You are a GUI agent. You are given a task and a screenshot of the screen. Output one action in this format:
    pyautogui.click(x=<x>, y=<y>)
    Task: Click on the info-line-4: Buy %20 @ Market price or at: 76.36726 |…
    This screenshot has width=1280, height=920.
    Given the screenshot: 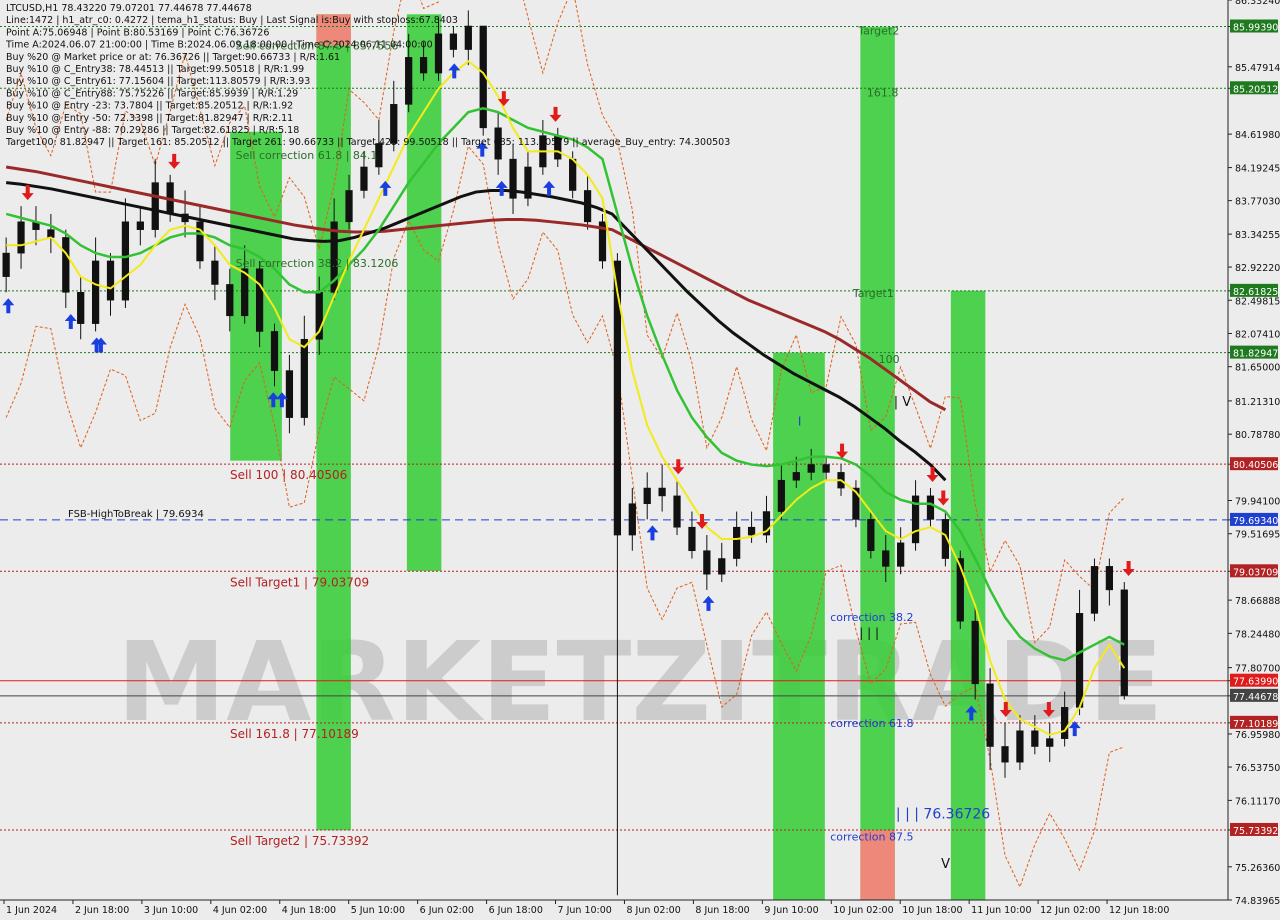 What is the action you would take?
    pyautogui.click(x=173, y=57)
    